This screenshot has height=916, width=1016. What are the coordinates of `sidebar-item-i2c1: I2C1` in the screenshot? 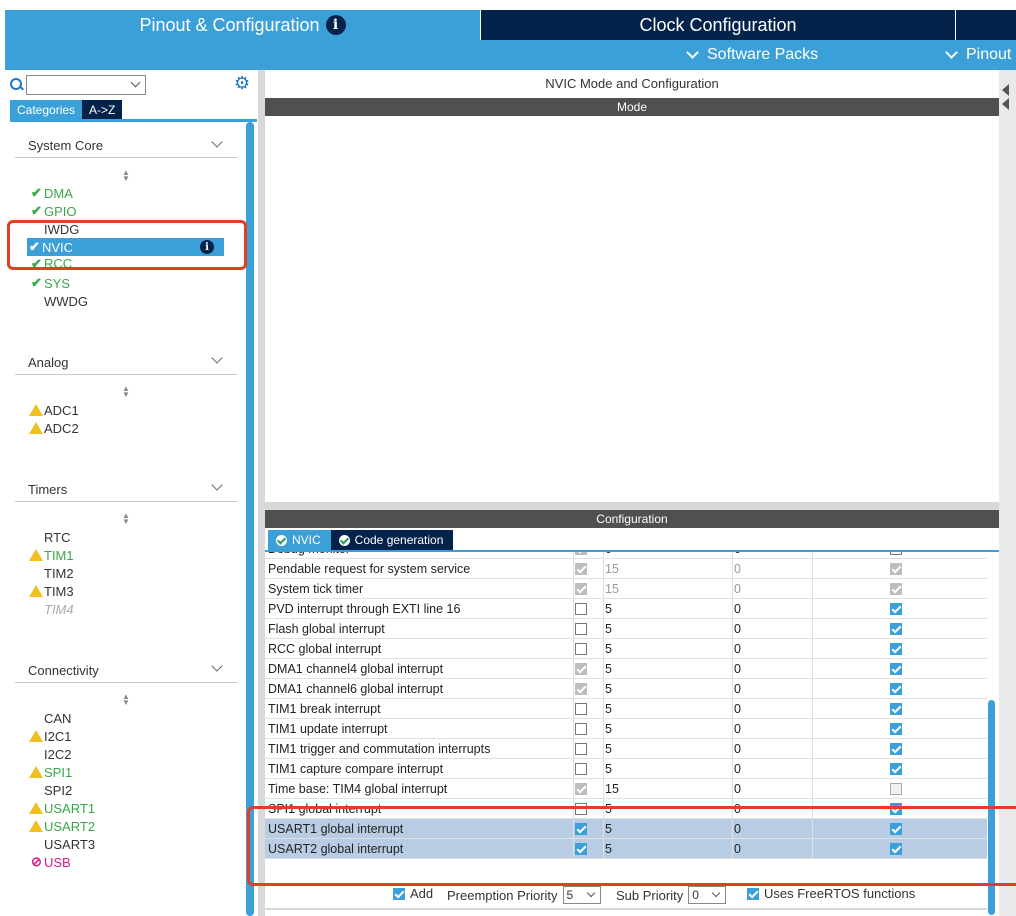 It's located at (50, 736).